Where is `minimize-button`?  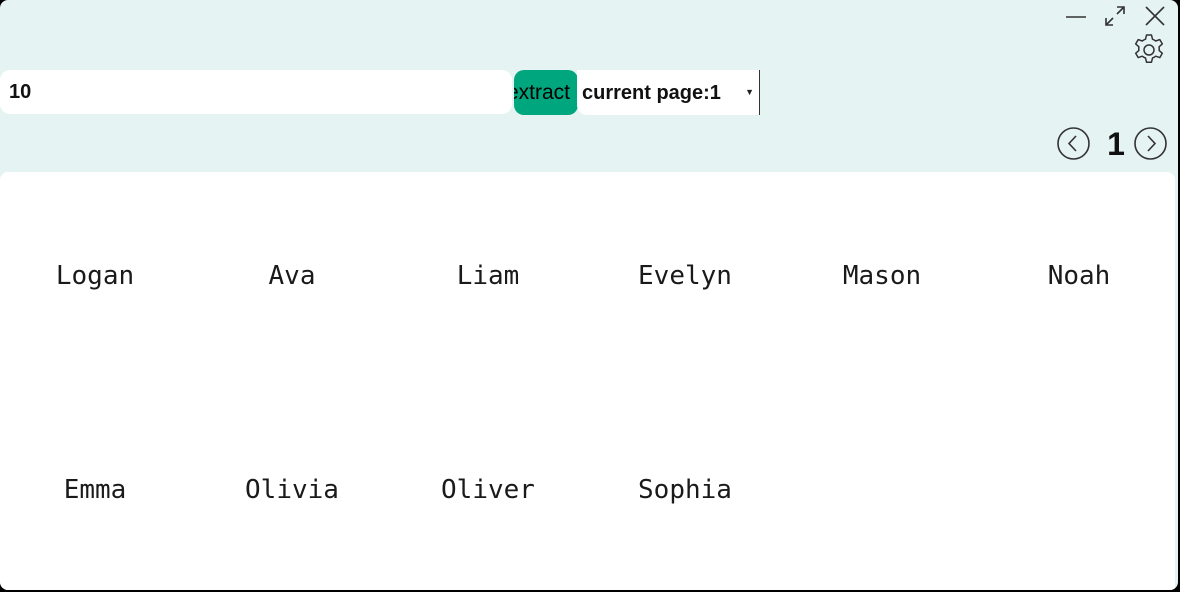 minimize-button is located at coordinates (1076, 16).